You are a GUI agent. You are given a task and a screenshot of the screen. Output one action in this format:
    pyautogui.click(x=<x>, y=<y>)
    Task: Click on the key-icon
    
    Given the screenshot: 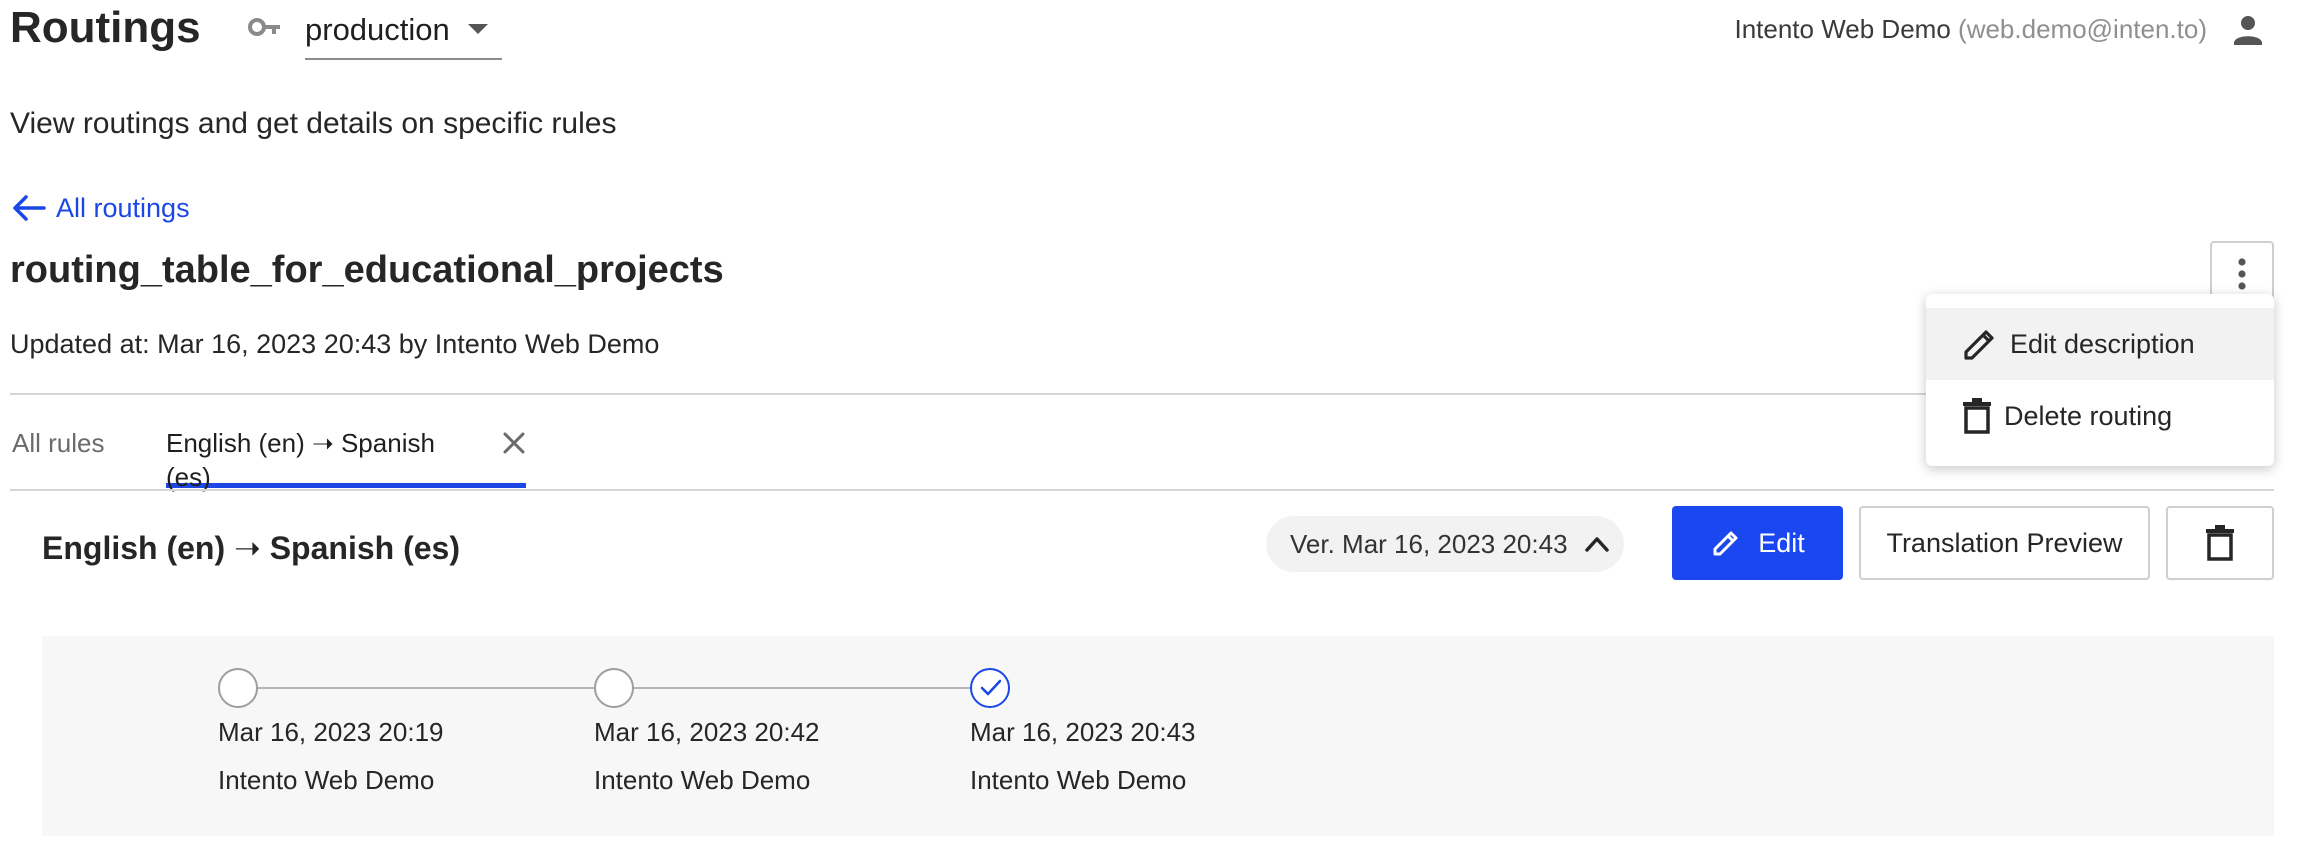 What is the action you would take?
    pyautogui.click(x=264, y=27)
    